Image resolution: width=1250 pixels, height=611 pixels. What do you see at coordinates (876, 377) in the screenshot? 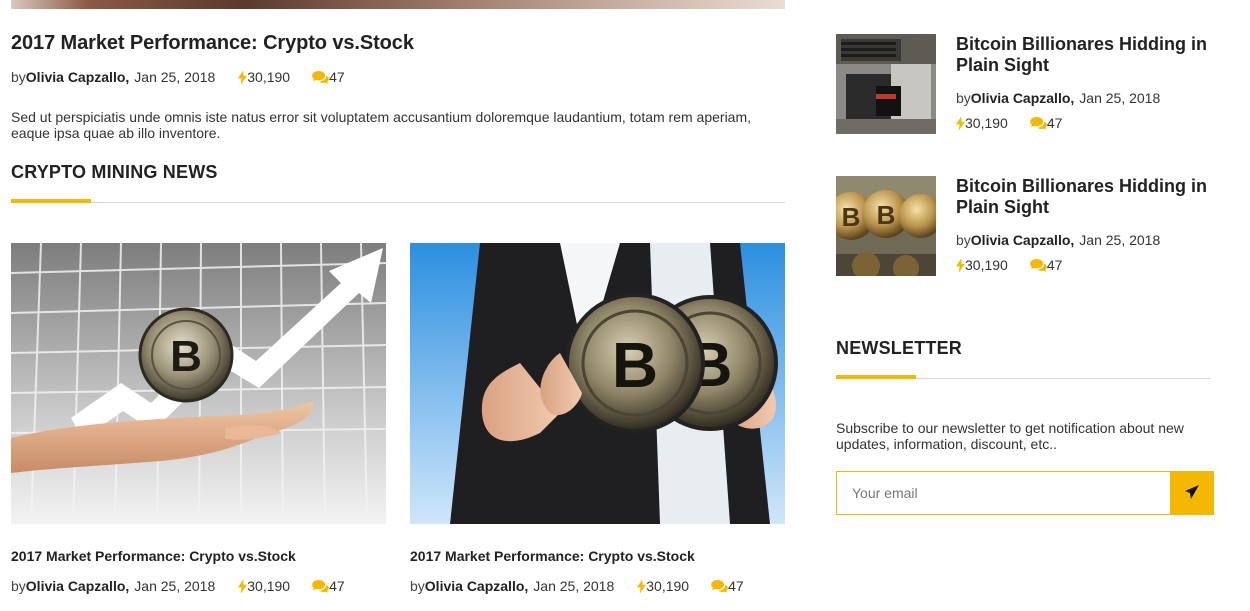
I see `newsletter-accent-bar` at bounding box center [876, 377].